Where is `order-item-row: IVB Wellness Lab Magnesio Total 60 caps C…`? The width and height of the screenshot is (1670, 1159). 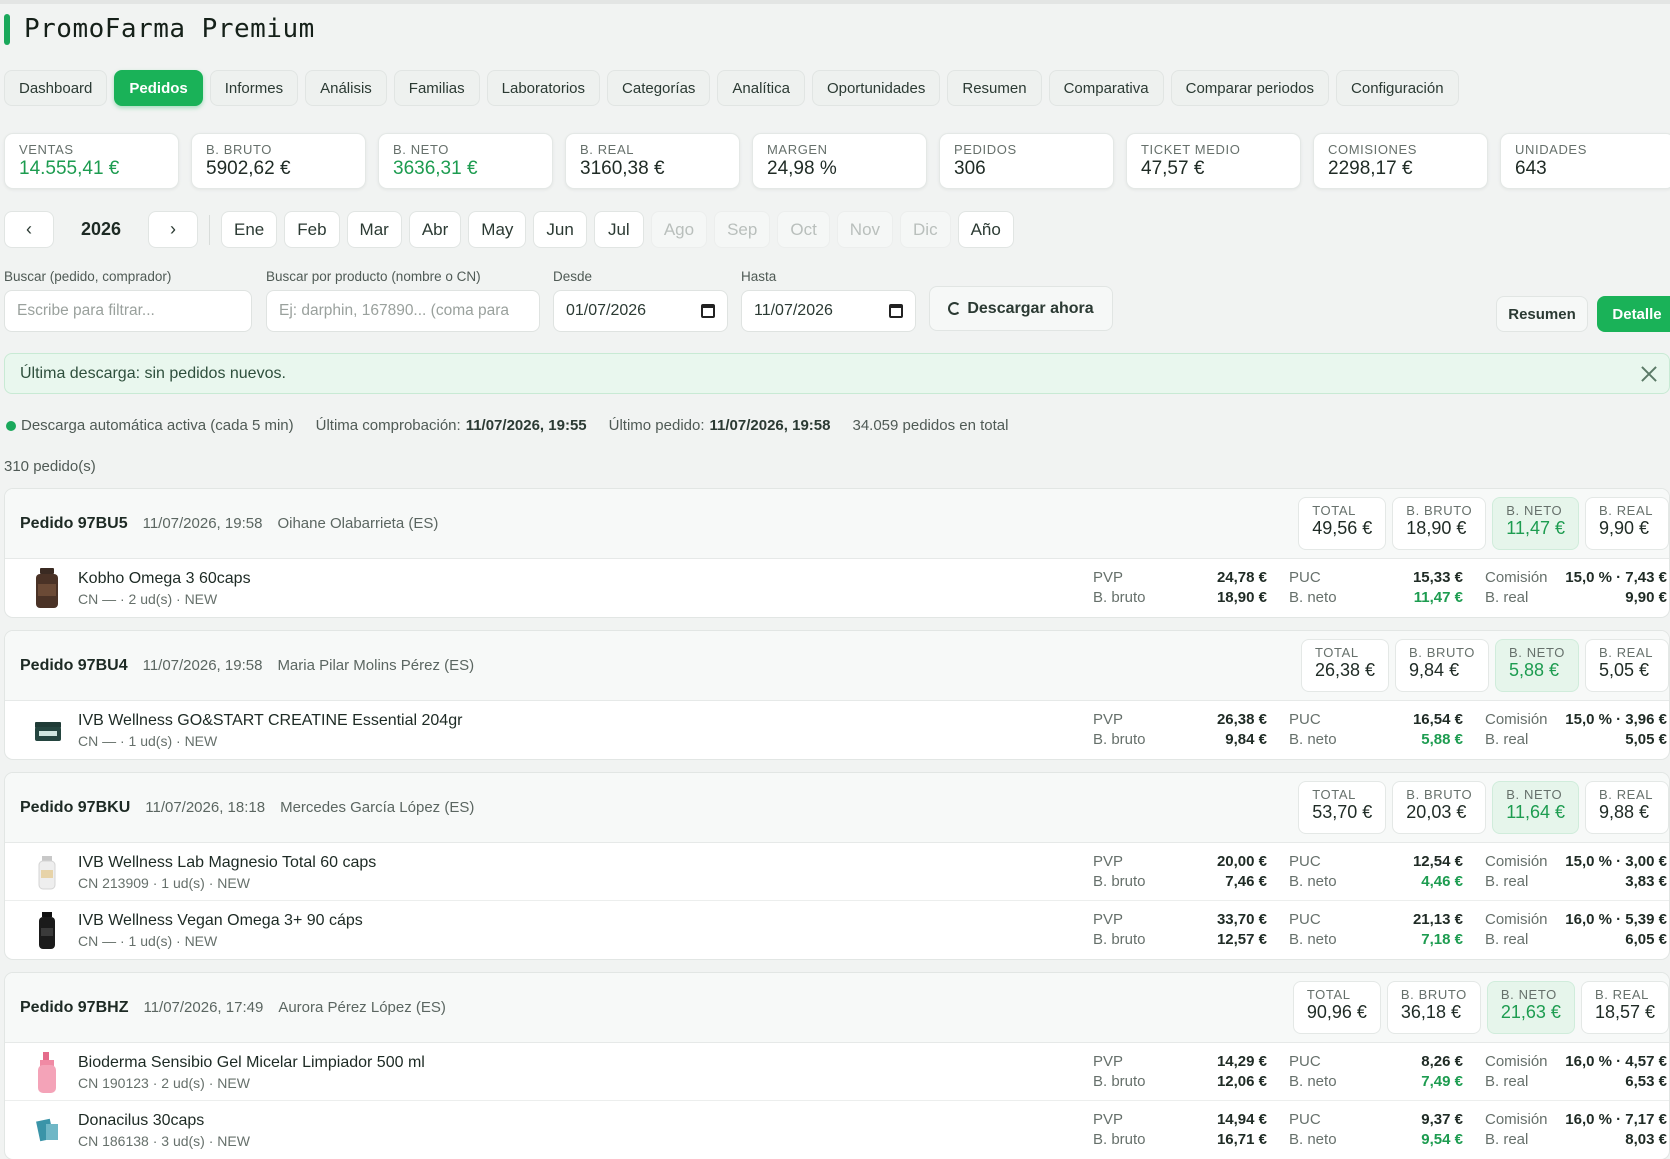
order-item-row: IVB Wellness Lab Magnesio Total 60 caps C… is located at coordinates (837, 872).